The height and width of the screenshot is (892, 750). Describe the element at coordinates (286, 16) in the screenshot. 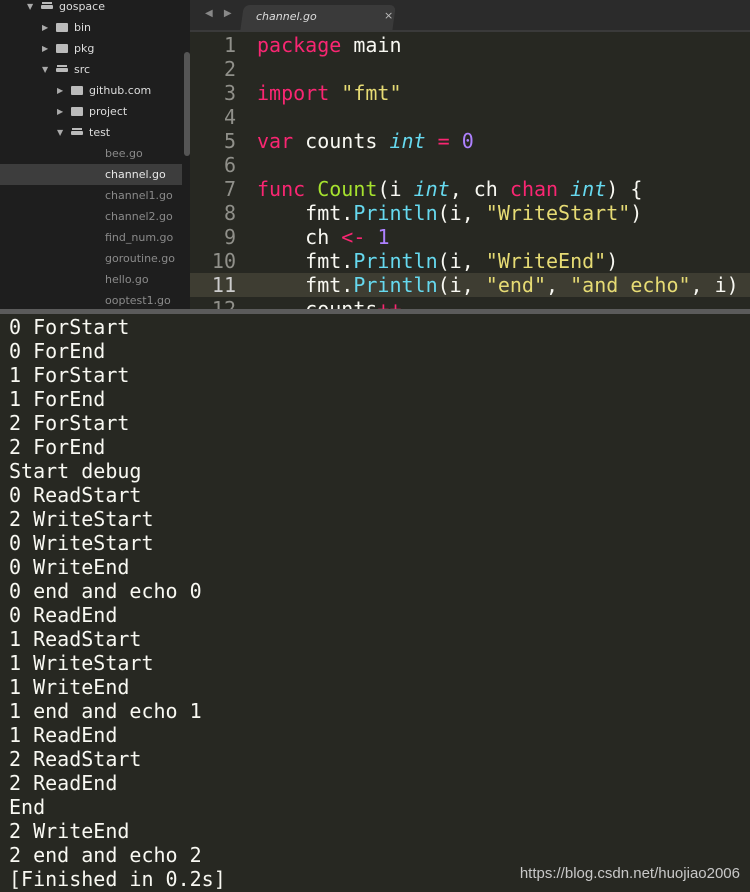

I see `tab-label: channel.go` at that location.